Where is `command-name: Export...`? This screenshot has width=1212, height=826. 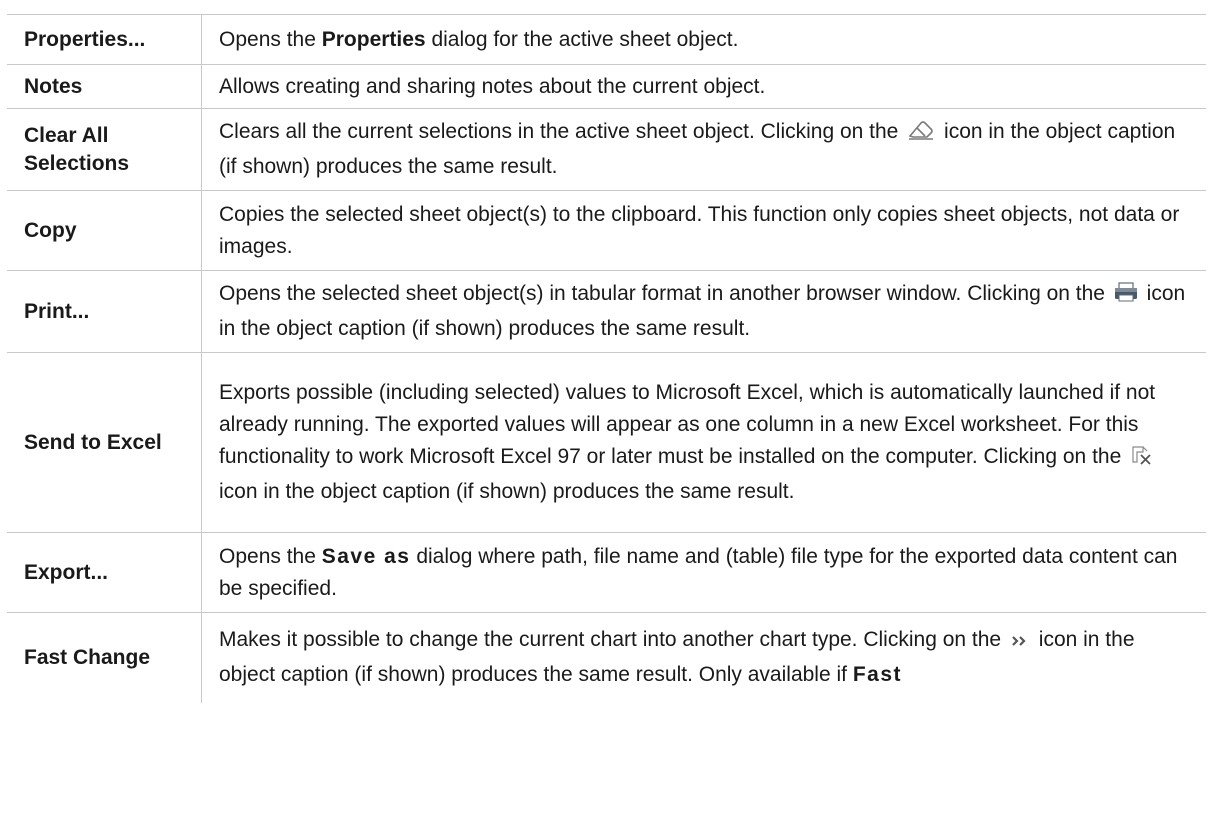 command-name: Export... is located at coordinates (104, 572).